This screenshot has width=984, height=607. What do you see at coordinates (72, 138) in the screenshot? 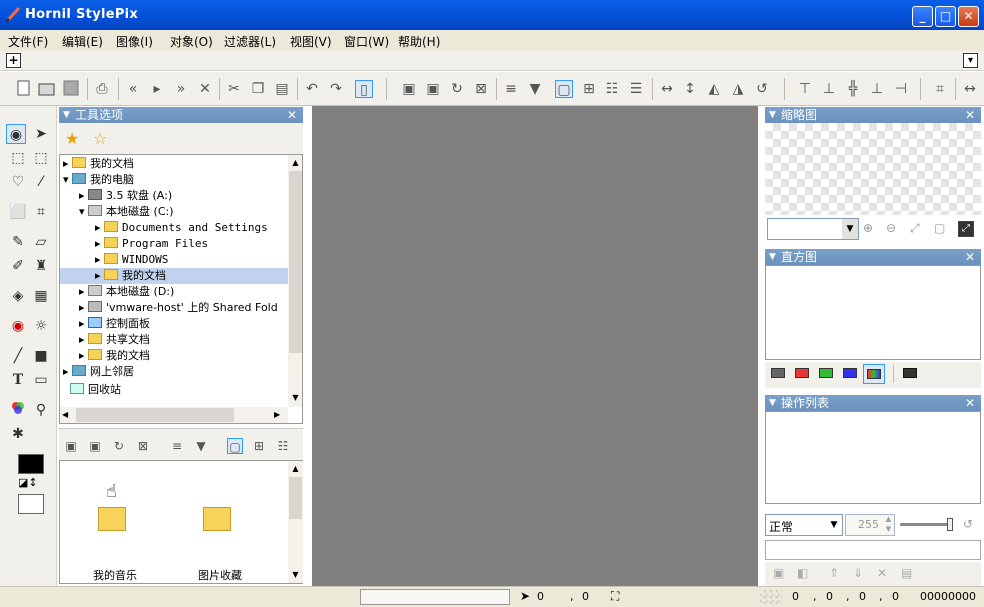
I see `favorite-star-icon: ★` at bounding box center [72, 138].